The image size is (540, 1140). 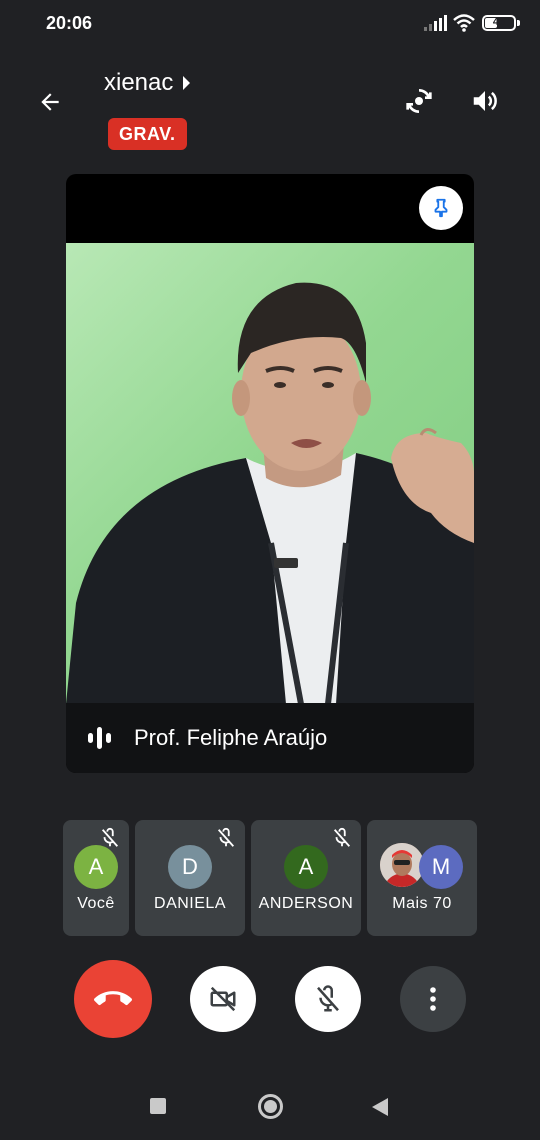 I want to click on mic-toggle-button, so click(x=328, y=999).